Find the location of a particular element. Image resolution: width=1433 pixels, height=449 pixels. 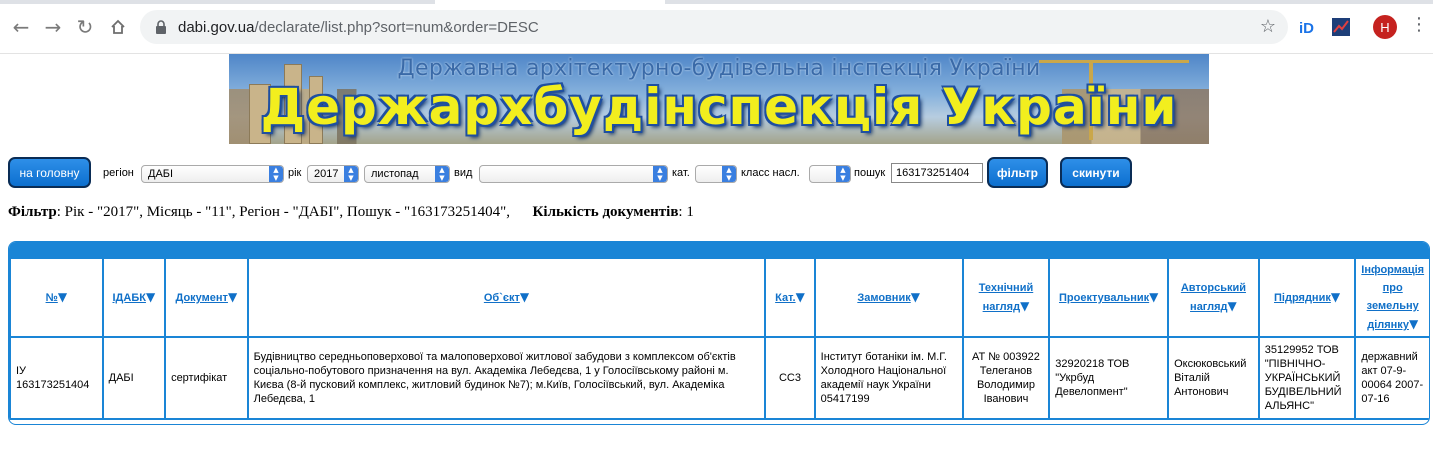

column-header-customer: Замовник▼ is located at coordinates (888, 297).